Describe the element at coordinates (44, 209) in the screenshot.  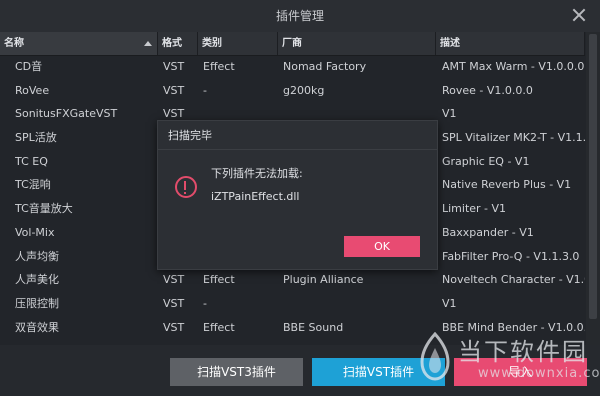
I see `cell-name: TC音量放大` at that location.